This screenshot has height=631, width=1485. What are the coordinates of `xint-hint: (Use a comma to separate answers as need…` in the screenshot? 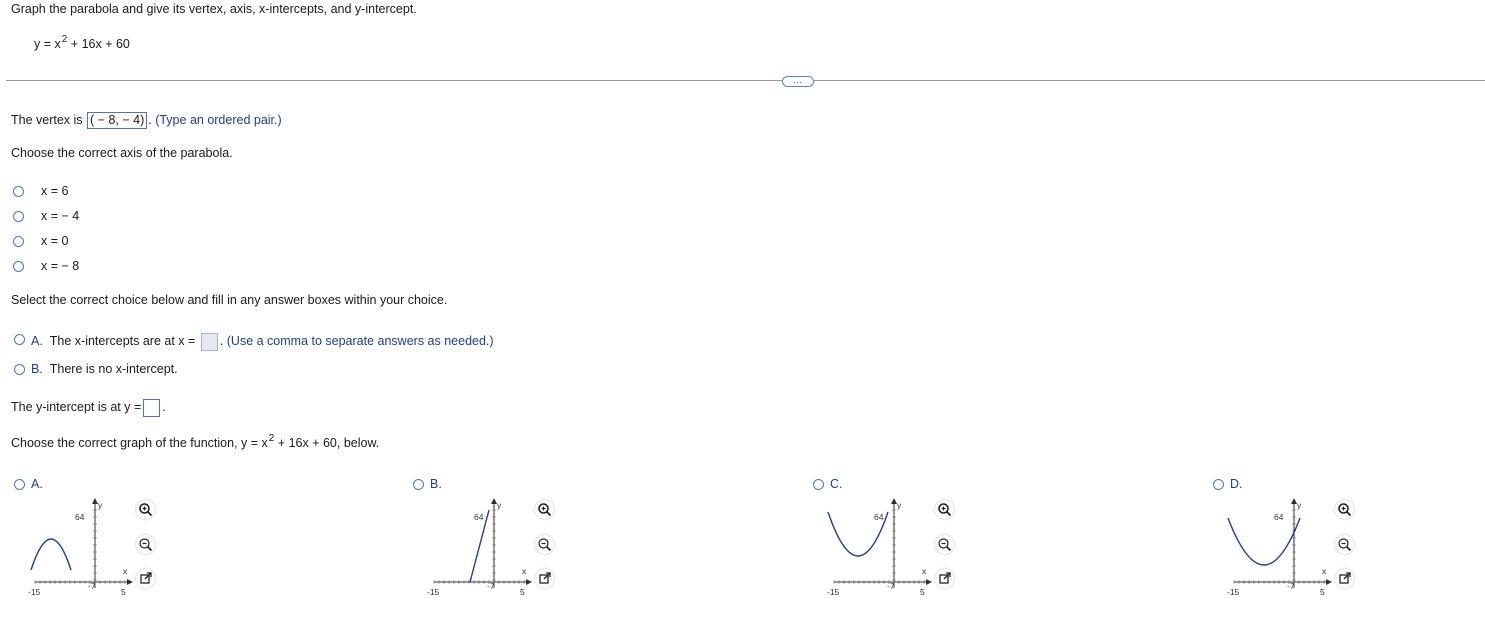 It's located at (360, 341).